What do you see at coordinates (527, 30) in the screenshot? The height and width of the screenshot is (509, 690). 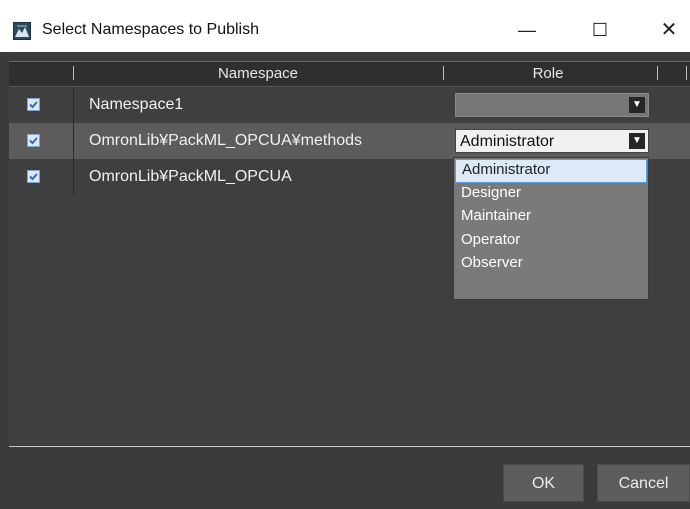 I see `minimize-button: —` at bounding box center [527, 30].